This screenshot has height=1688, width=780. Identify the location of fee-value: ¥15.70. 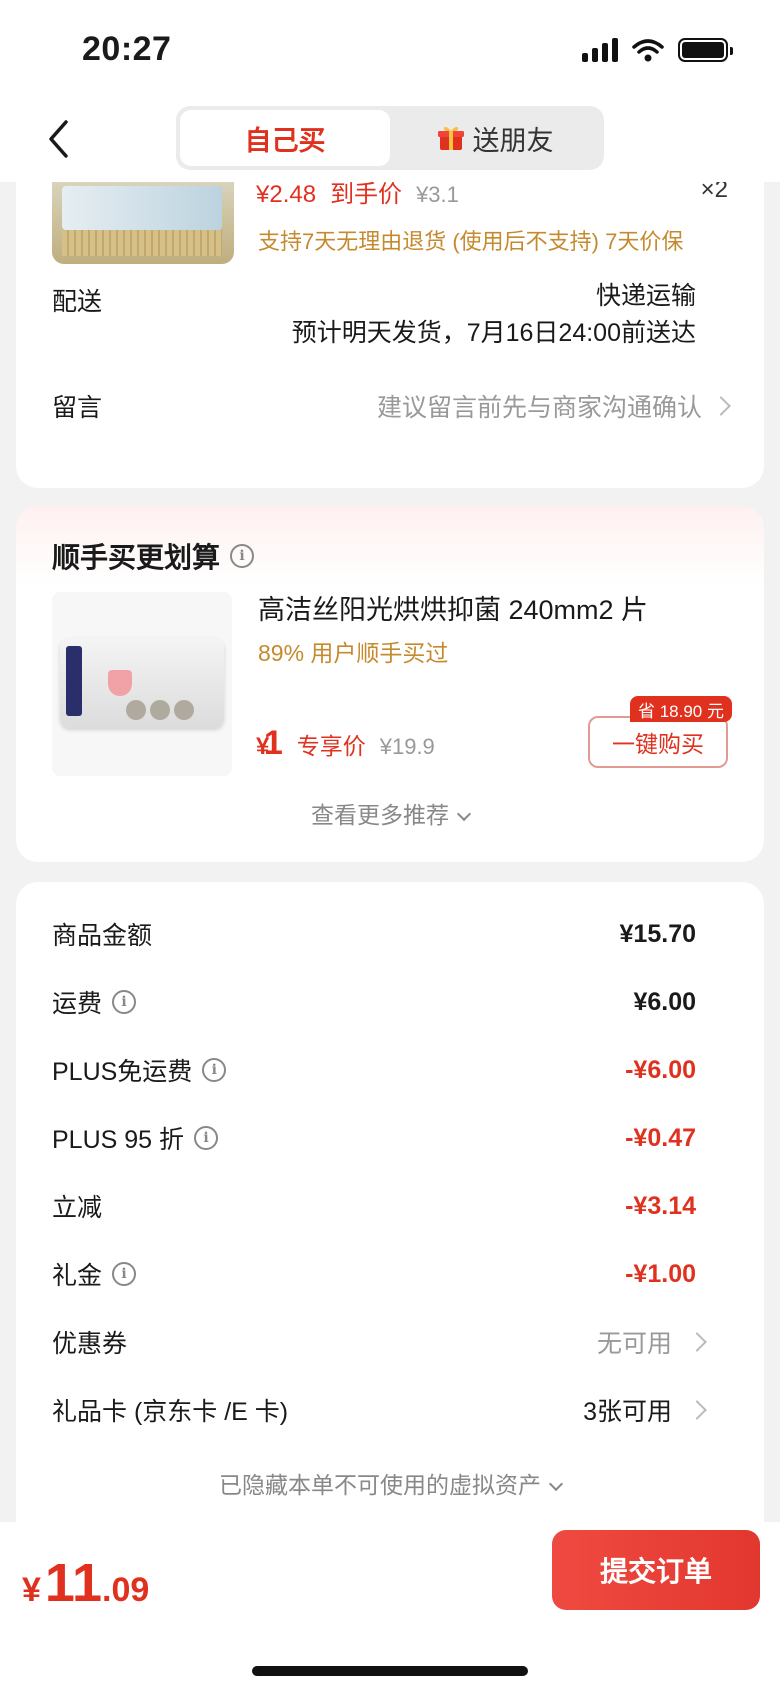
(657, 933).